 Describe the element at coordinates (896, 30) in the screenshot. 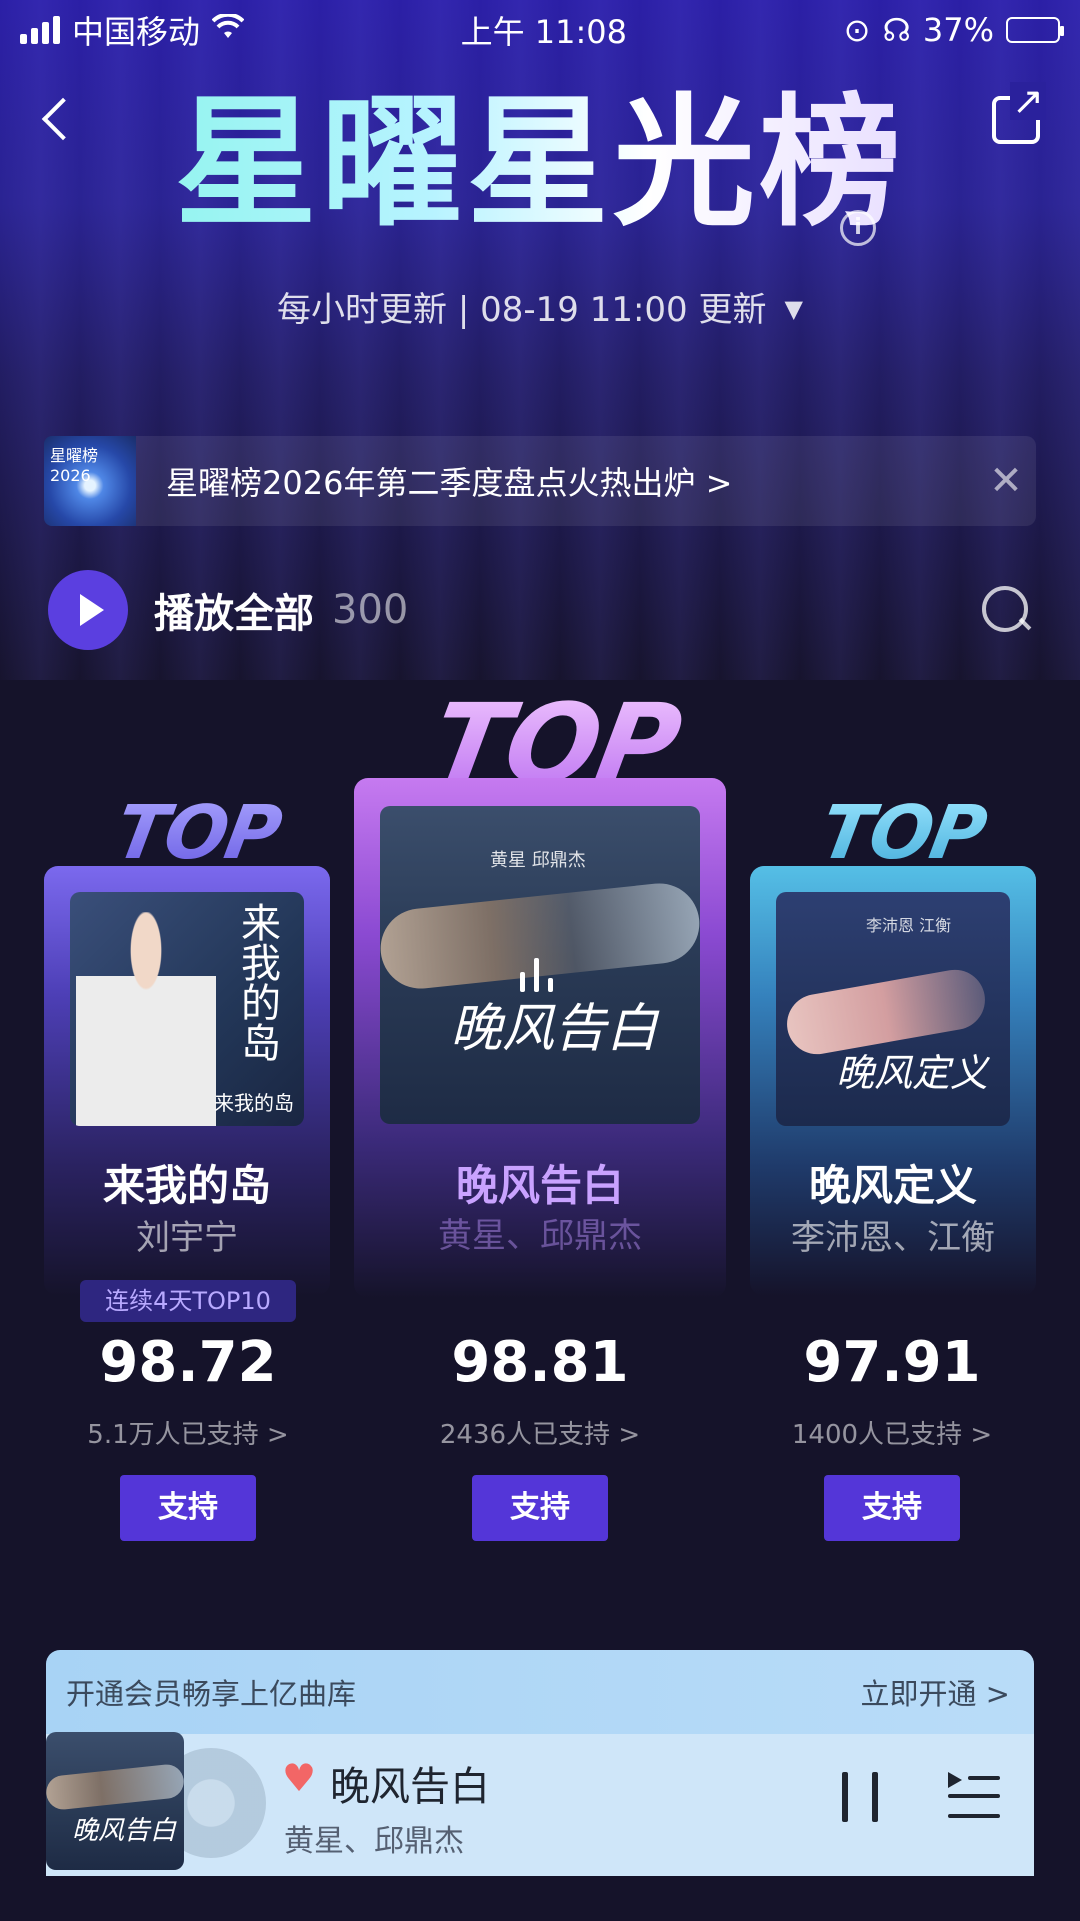

I see `headphones-icon: ☊` at that location.